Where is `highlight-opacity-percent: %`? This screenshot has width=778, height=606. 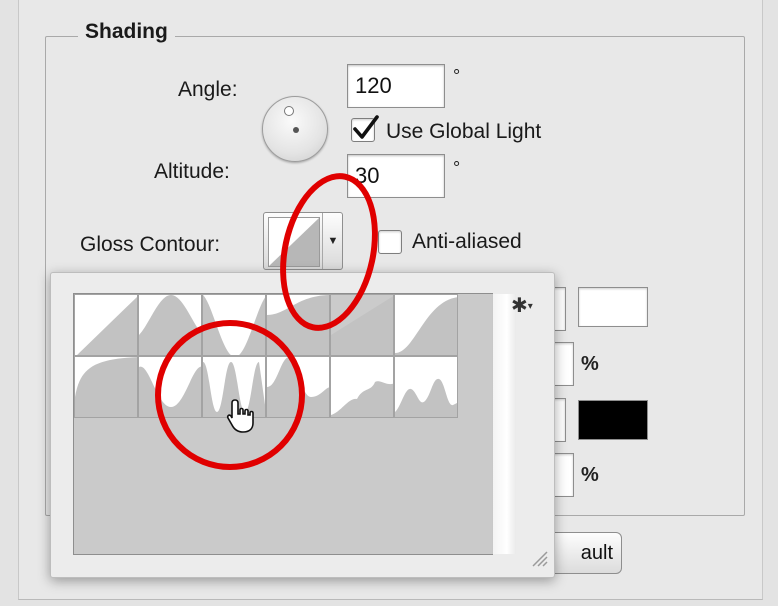 highlight-opacity-percent: % is located at coordinates (590, 364).